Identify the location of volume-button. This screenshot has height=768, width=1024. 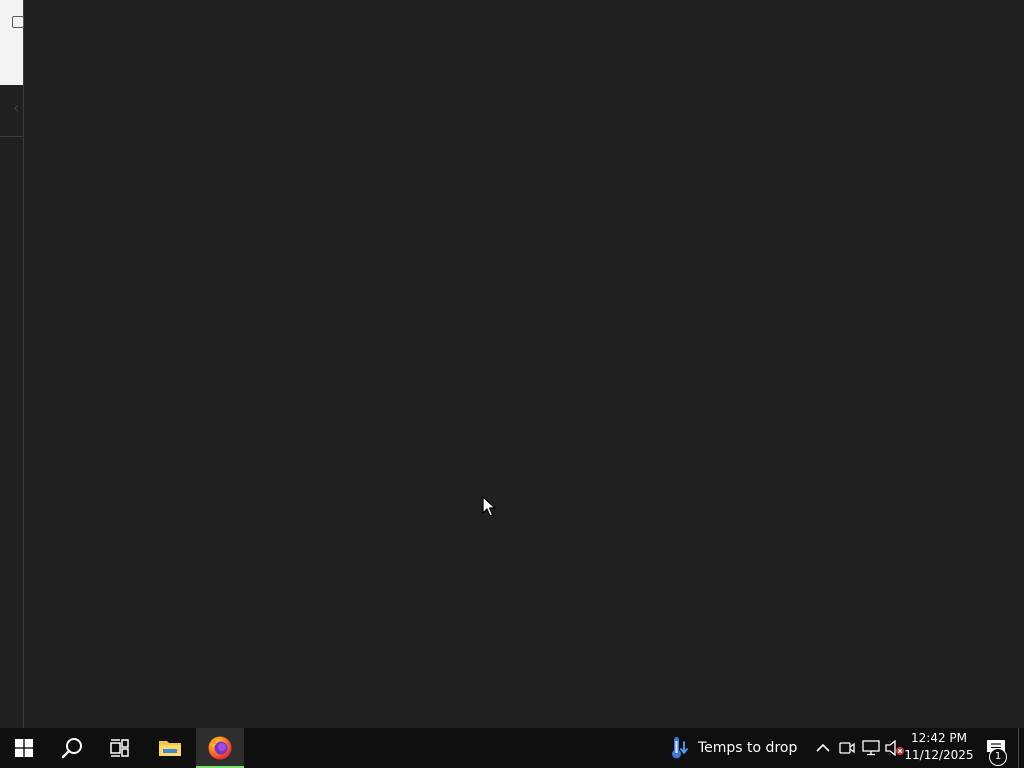
(895, 748).